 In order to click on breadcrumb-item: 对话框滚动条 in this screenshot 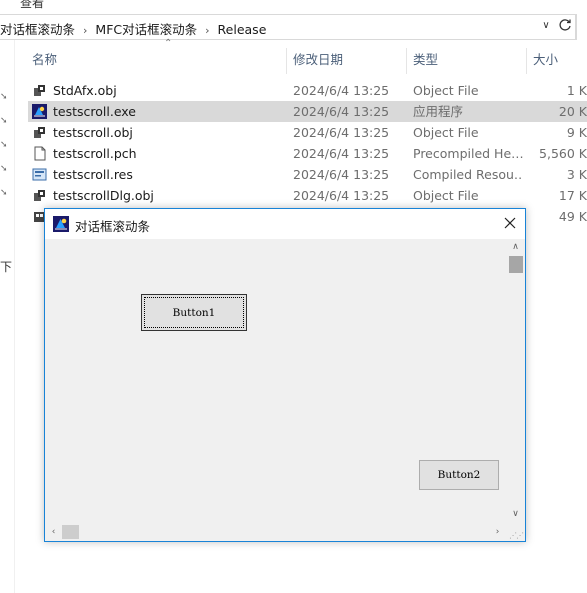, I will do `click(37, 29)`.